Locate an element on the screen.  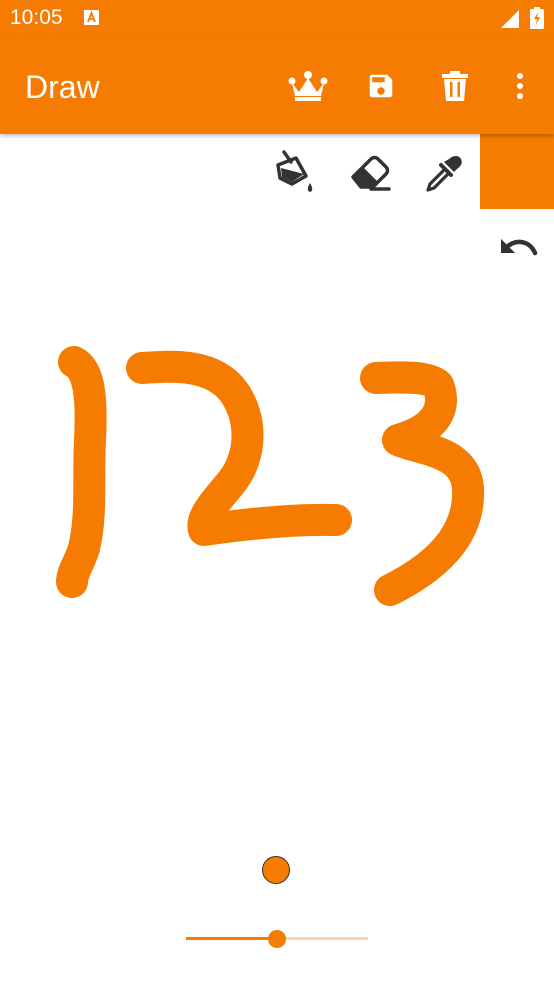
slider-thumb is located at coordinates (277, 939).